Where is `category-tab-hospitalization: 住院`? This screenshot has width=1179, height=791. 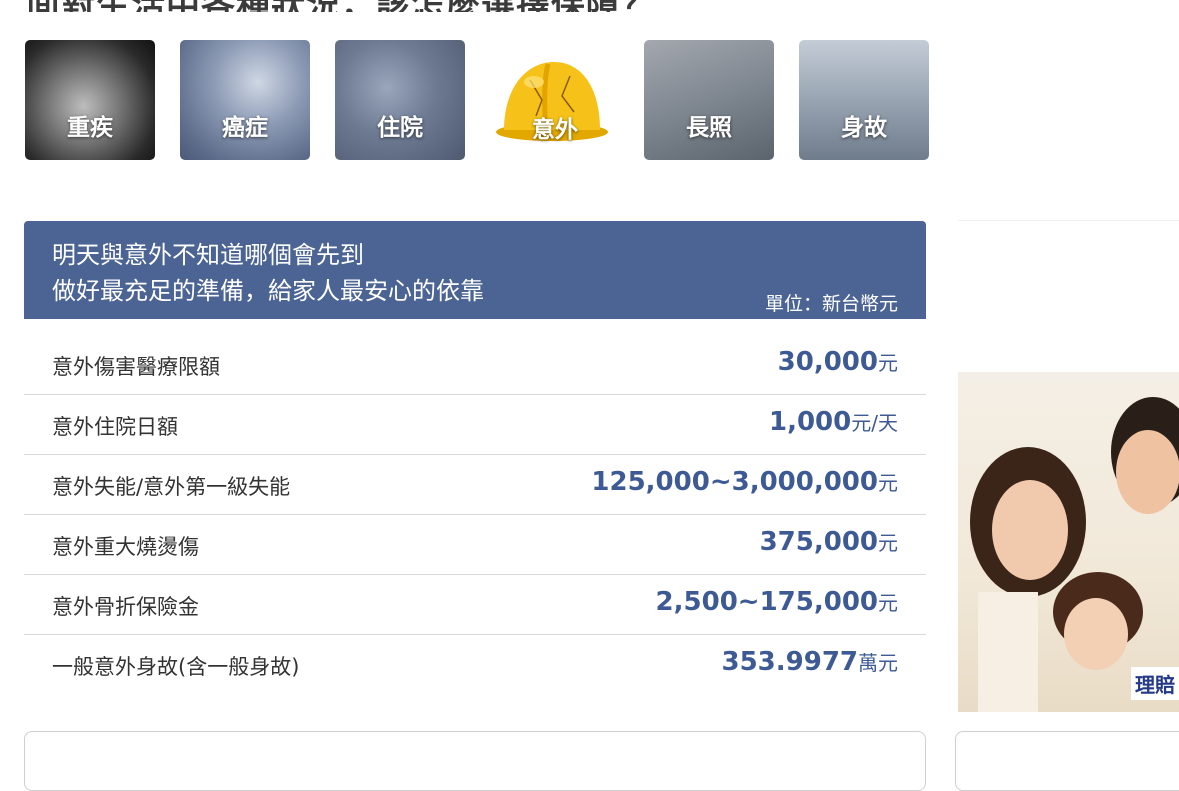
category-tab-hospitalization: 住院 is located at coordinates (400, 100).